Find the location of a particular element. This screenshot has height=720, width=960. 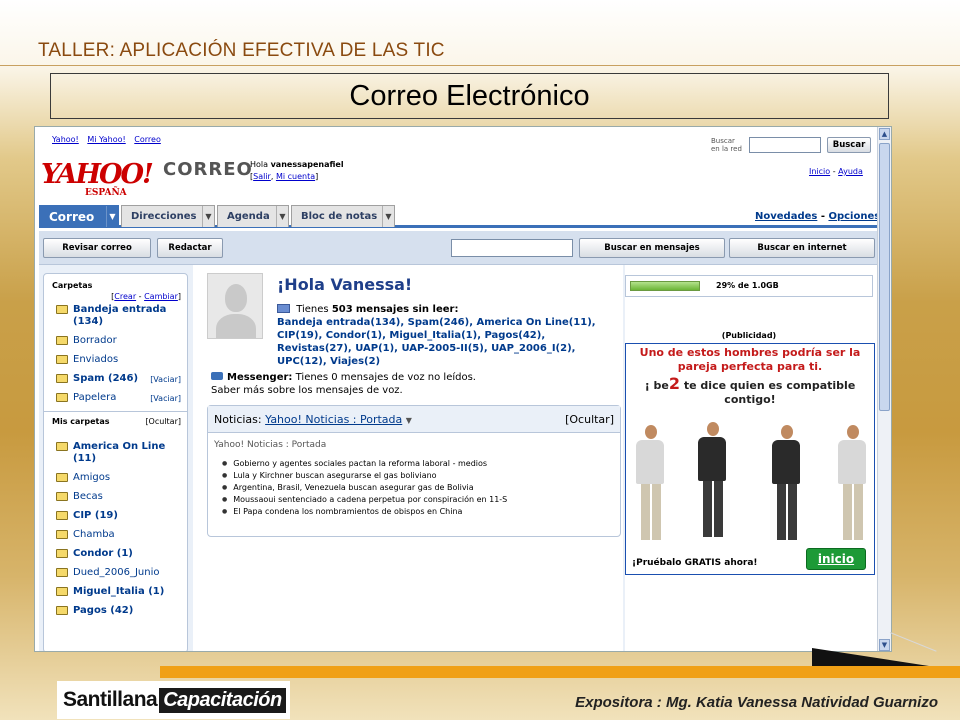

vertical-scrollbar: ▲ ▼ is located at coordinates (884, 389).